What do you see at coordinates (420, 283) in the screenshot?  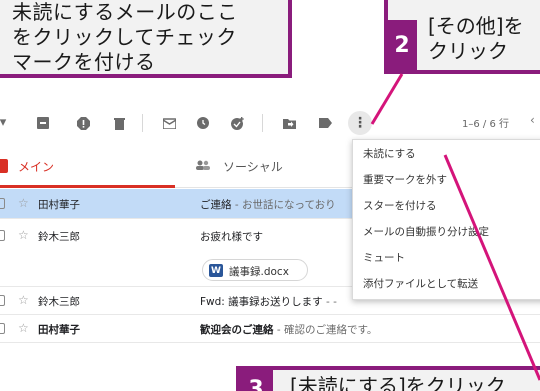 I see `menu-item-forward-as-attachment: 添付ファイルとして転送` at bounding box center [420, 283].